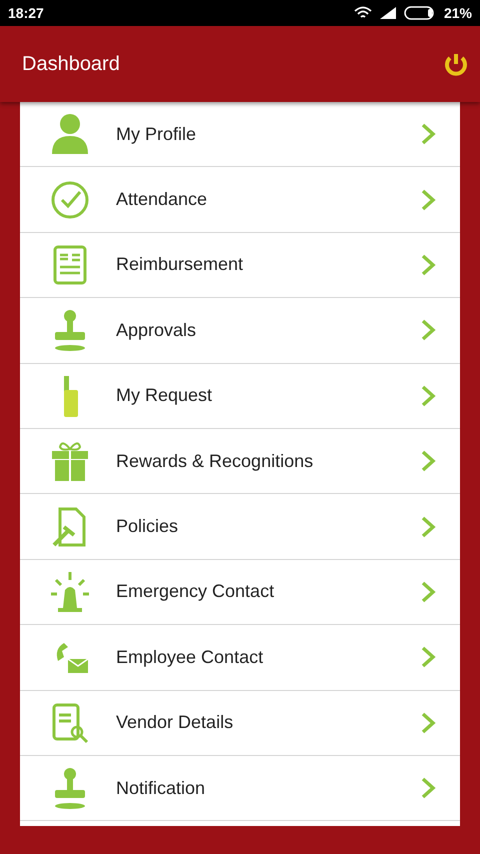 The width and height of the screenshot is (480, 854). I want to click on signal-icon, so click(388, 13).